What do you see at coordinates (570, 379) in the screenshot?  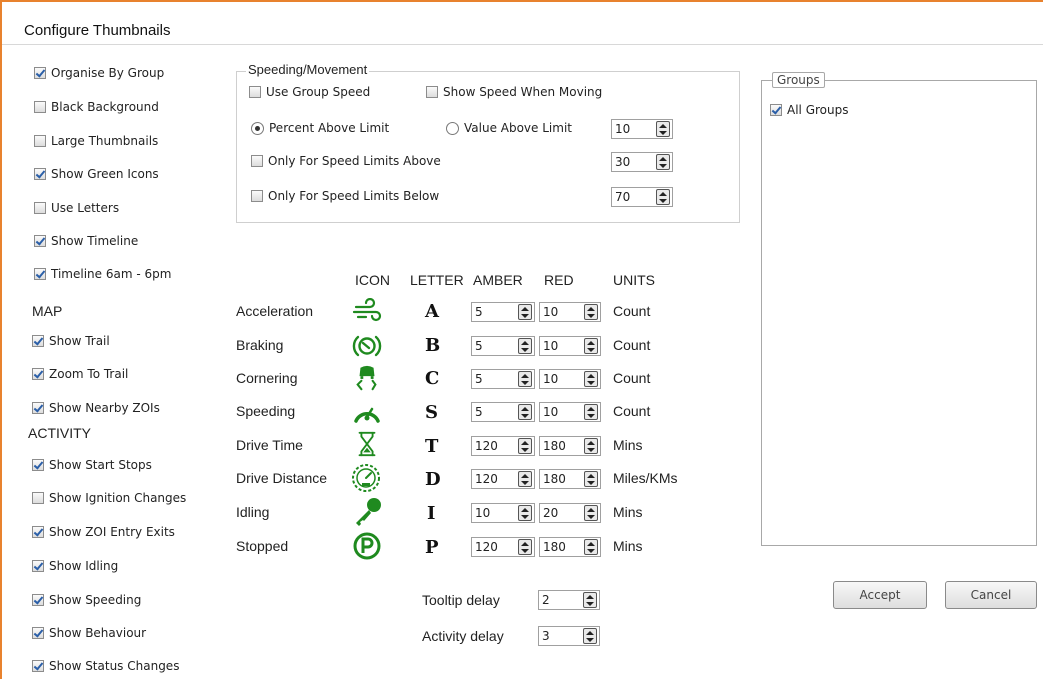 I see `cornering-red-spinner: 10` at bounding box center [570, 379].